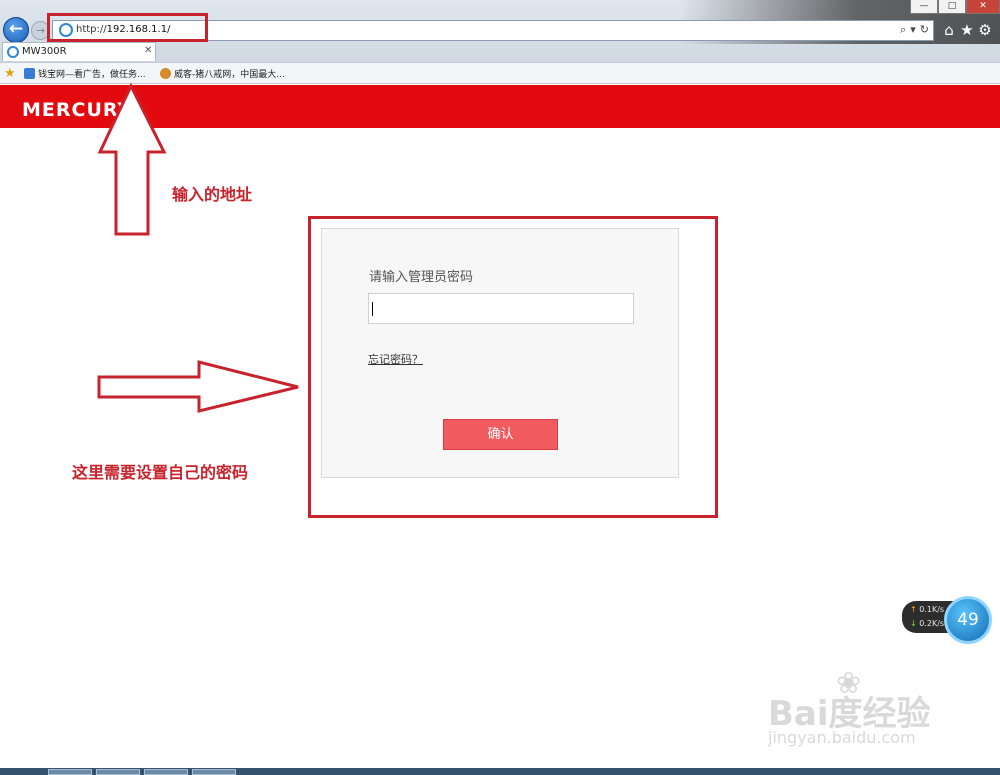 Image resolution: width=1000 pixels, height=775 pixels. What do you see at coordinates (913, 623) in the screenshot?
I see `download-arrow-icon: ↓` at bounding box center [913, 623].